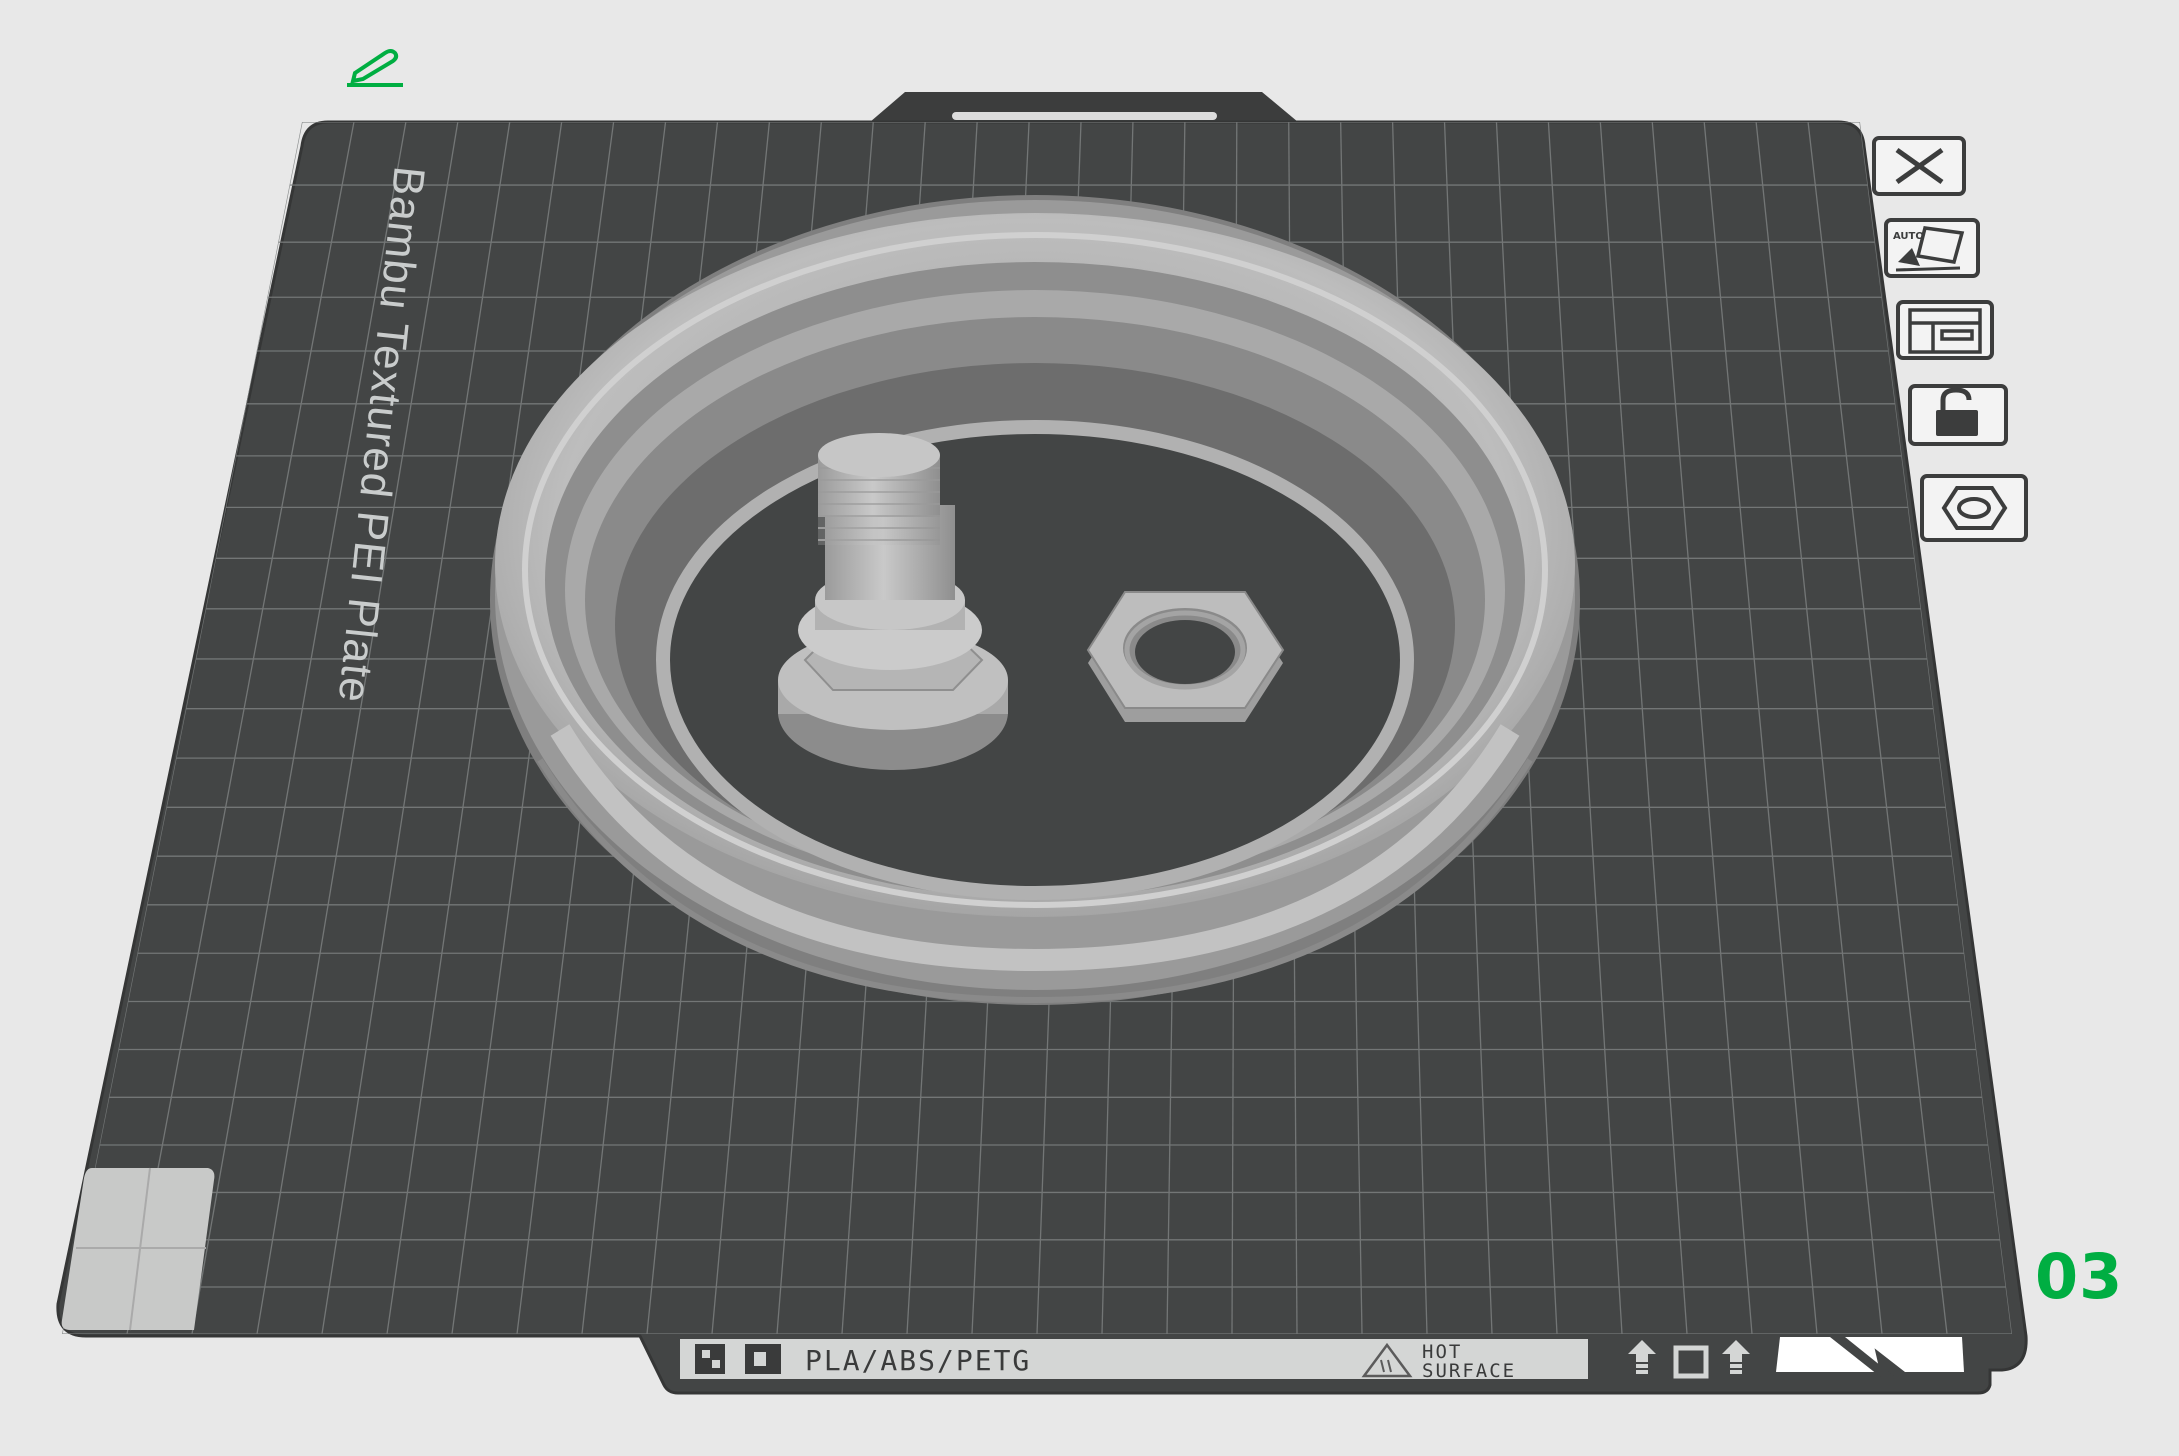 The height and width of the screenshot is (1456, 2179). I want to click on auto-orient-button: AUTO, so click(1932, 248).